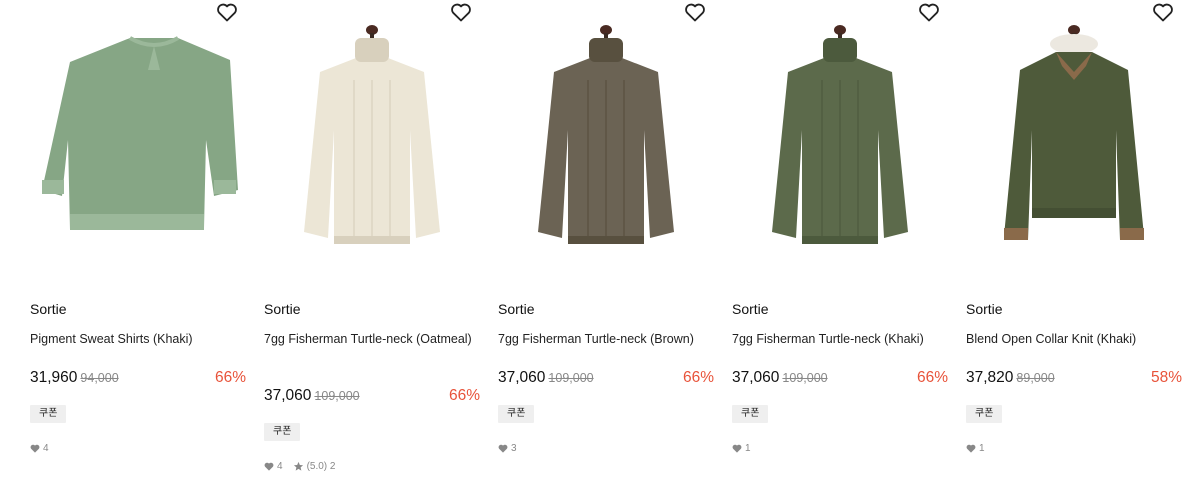  Describe the element at coordinates (1166, 377) in the screenshot. I see `discount-rate: 58%` at that location.